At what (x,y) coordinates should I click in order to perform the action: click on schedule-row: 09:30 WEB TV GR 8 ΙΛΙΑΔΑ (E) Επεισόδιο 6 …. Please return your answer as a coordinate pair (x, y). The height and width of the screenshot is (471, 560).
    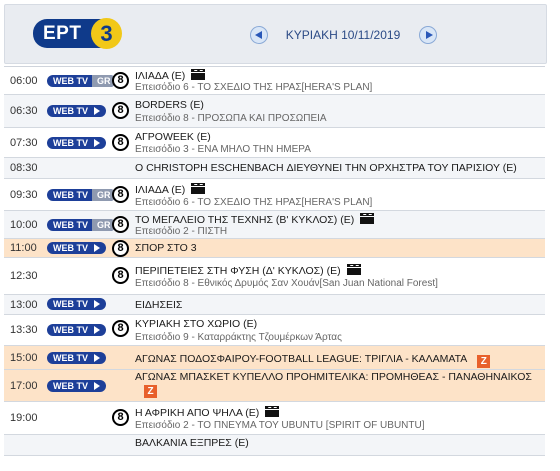
    Looking at the image, I should click on (274, 195).